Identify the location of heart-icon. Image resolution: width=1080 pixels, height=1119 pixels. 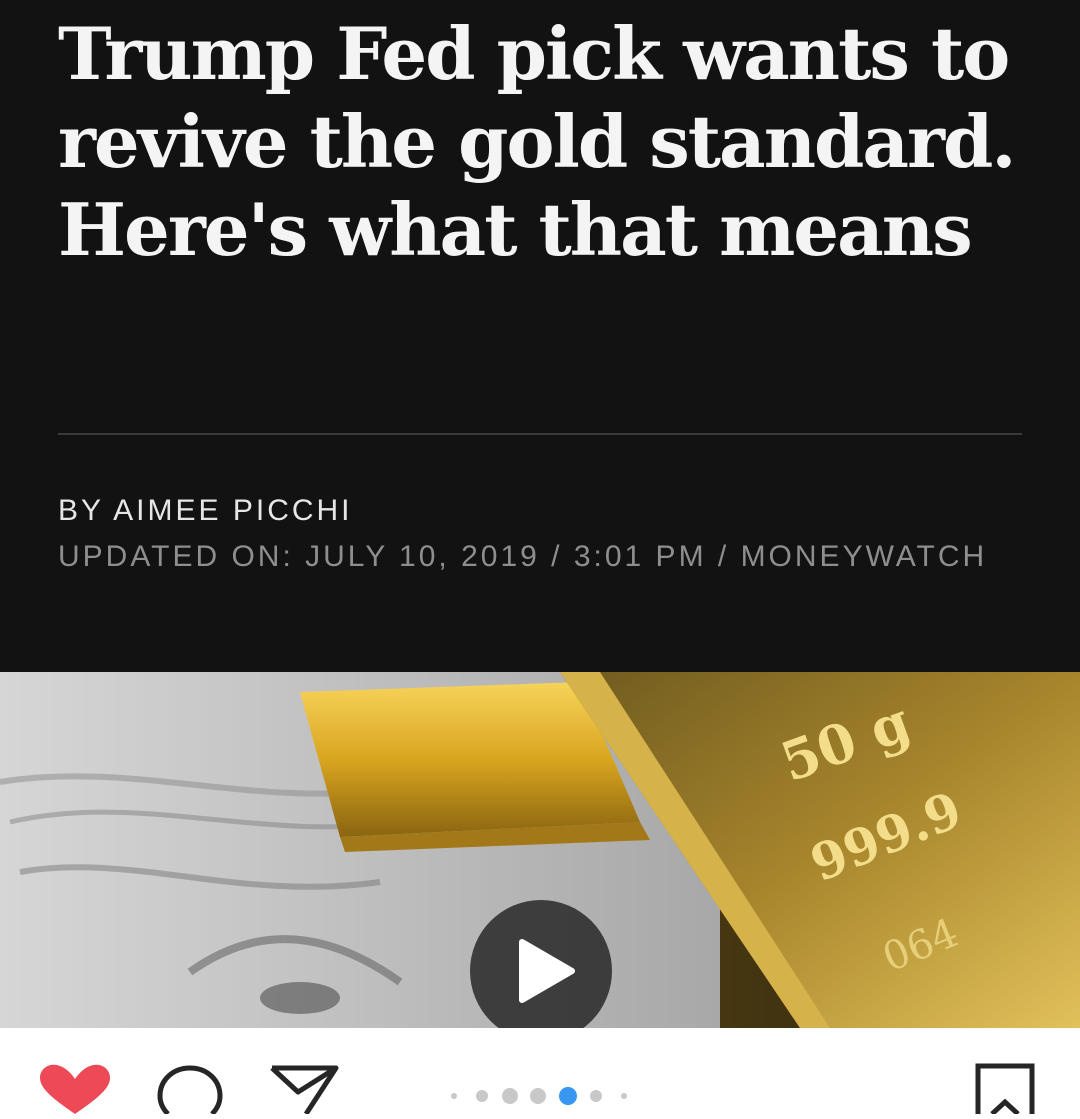
(75, 1089).